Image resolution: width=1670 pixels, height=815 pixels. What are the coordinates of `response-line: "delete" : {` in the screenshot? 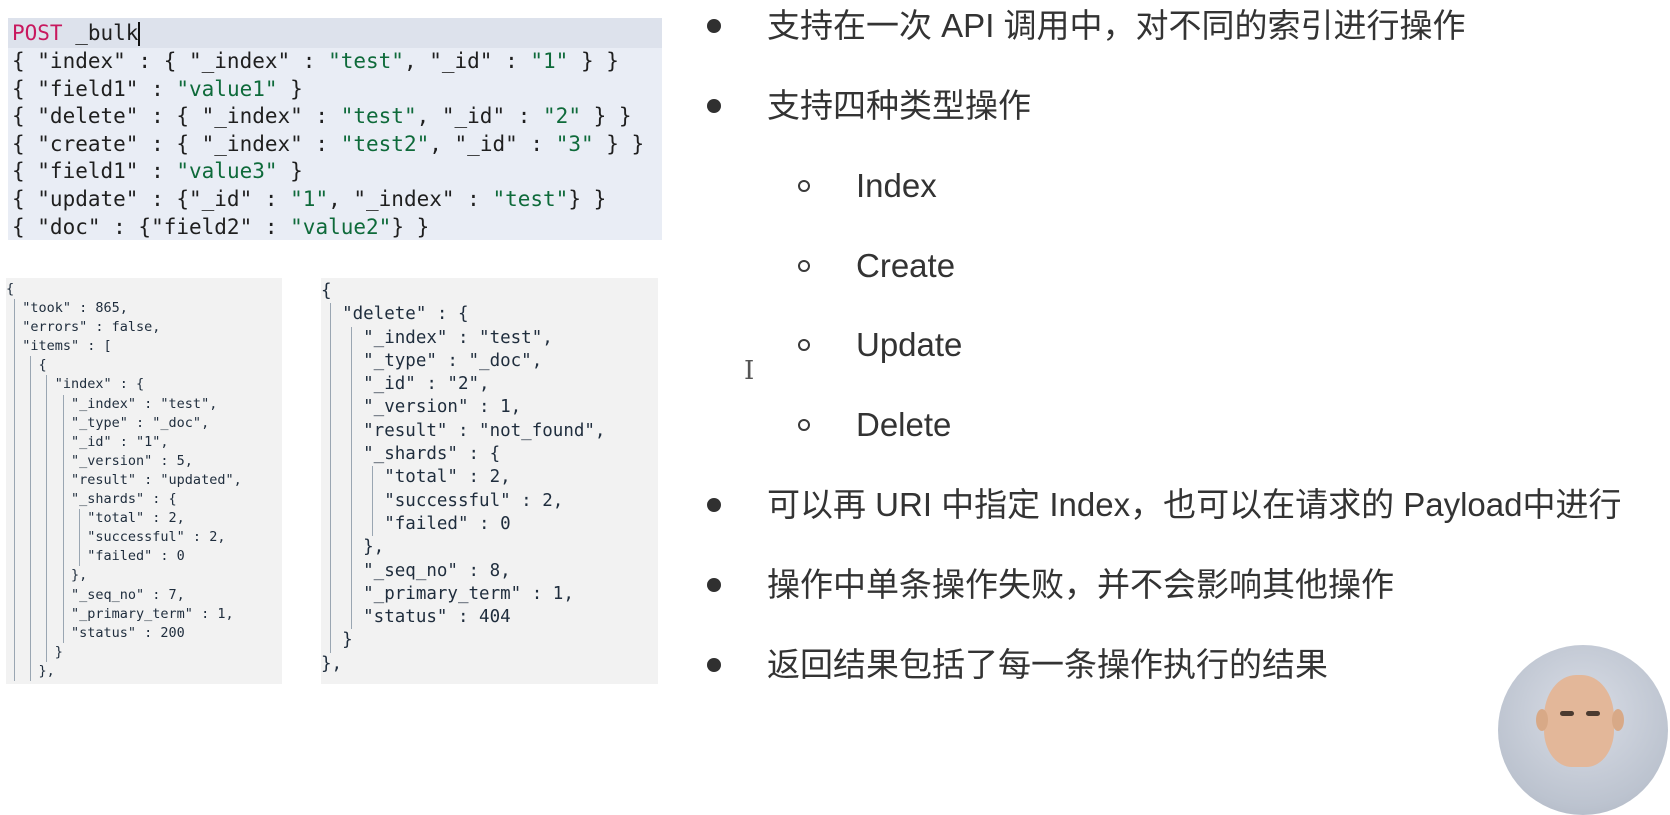 It's located at (395, 314).